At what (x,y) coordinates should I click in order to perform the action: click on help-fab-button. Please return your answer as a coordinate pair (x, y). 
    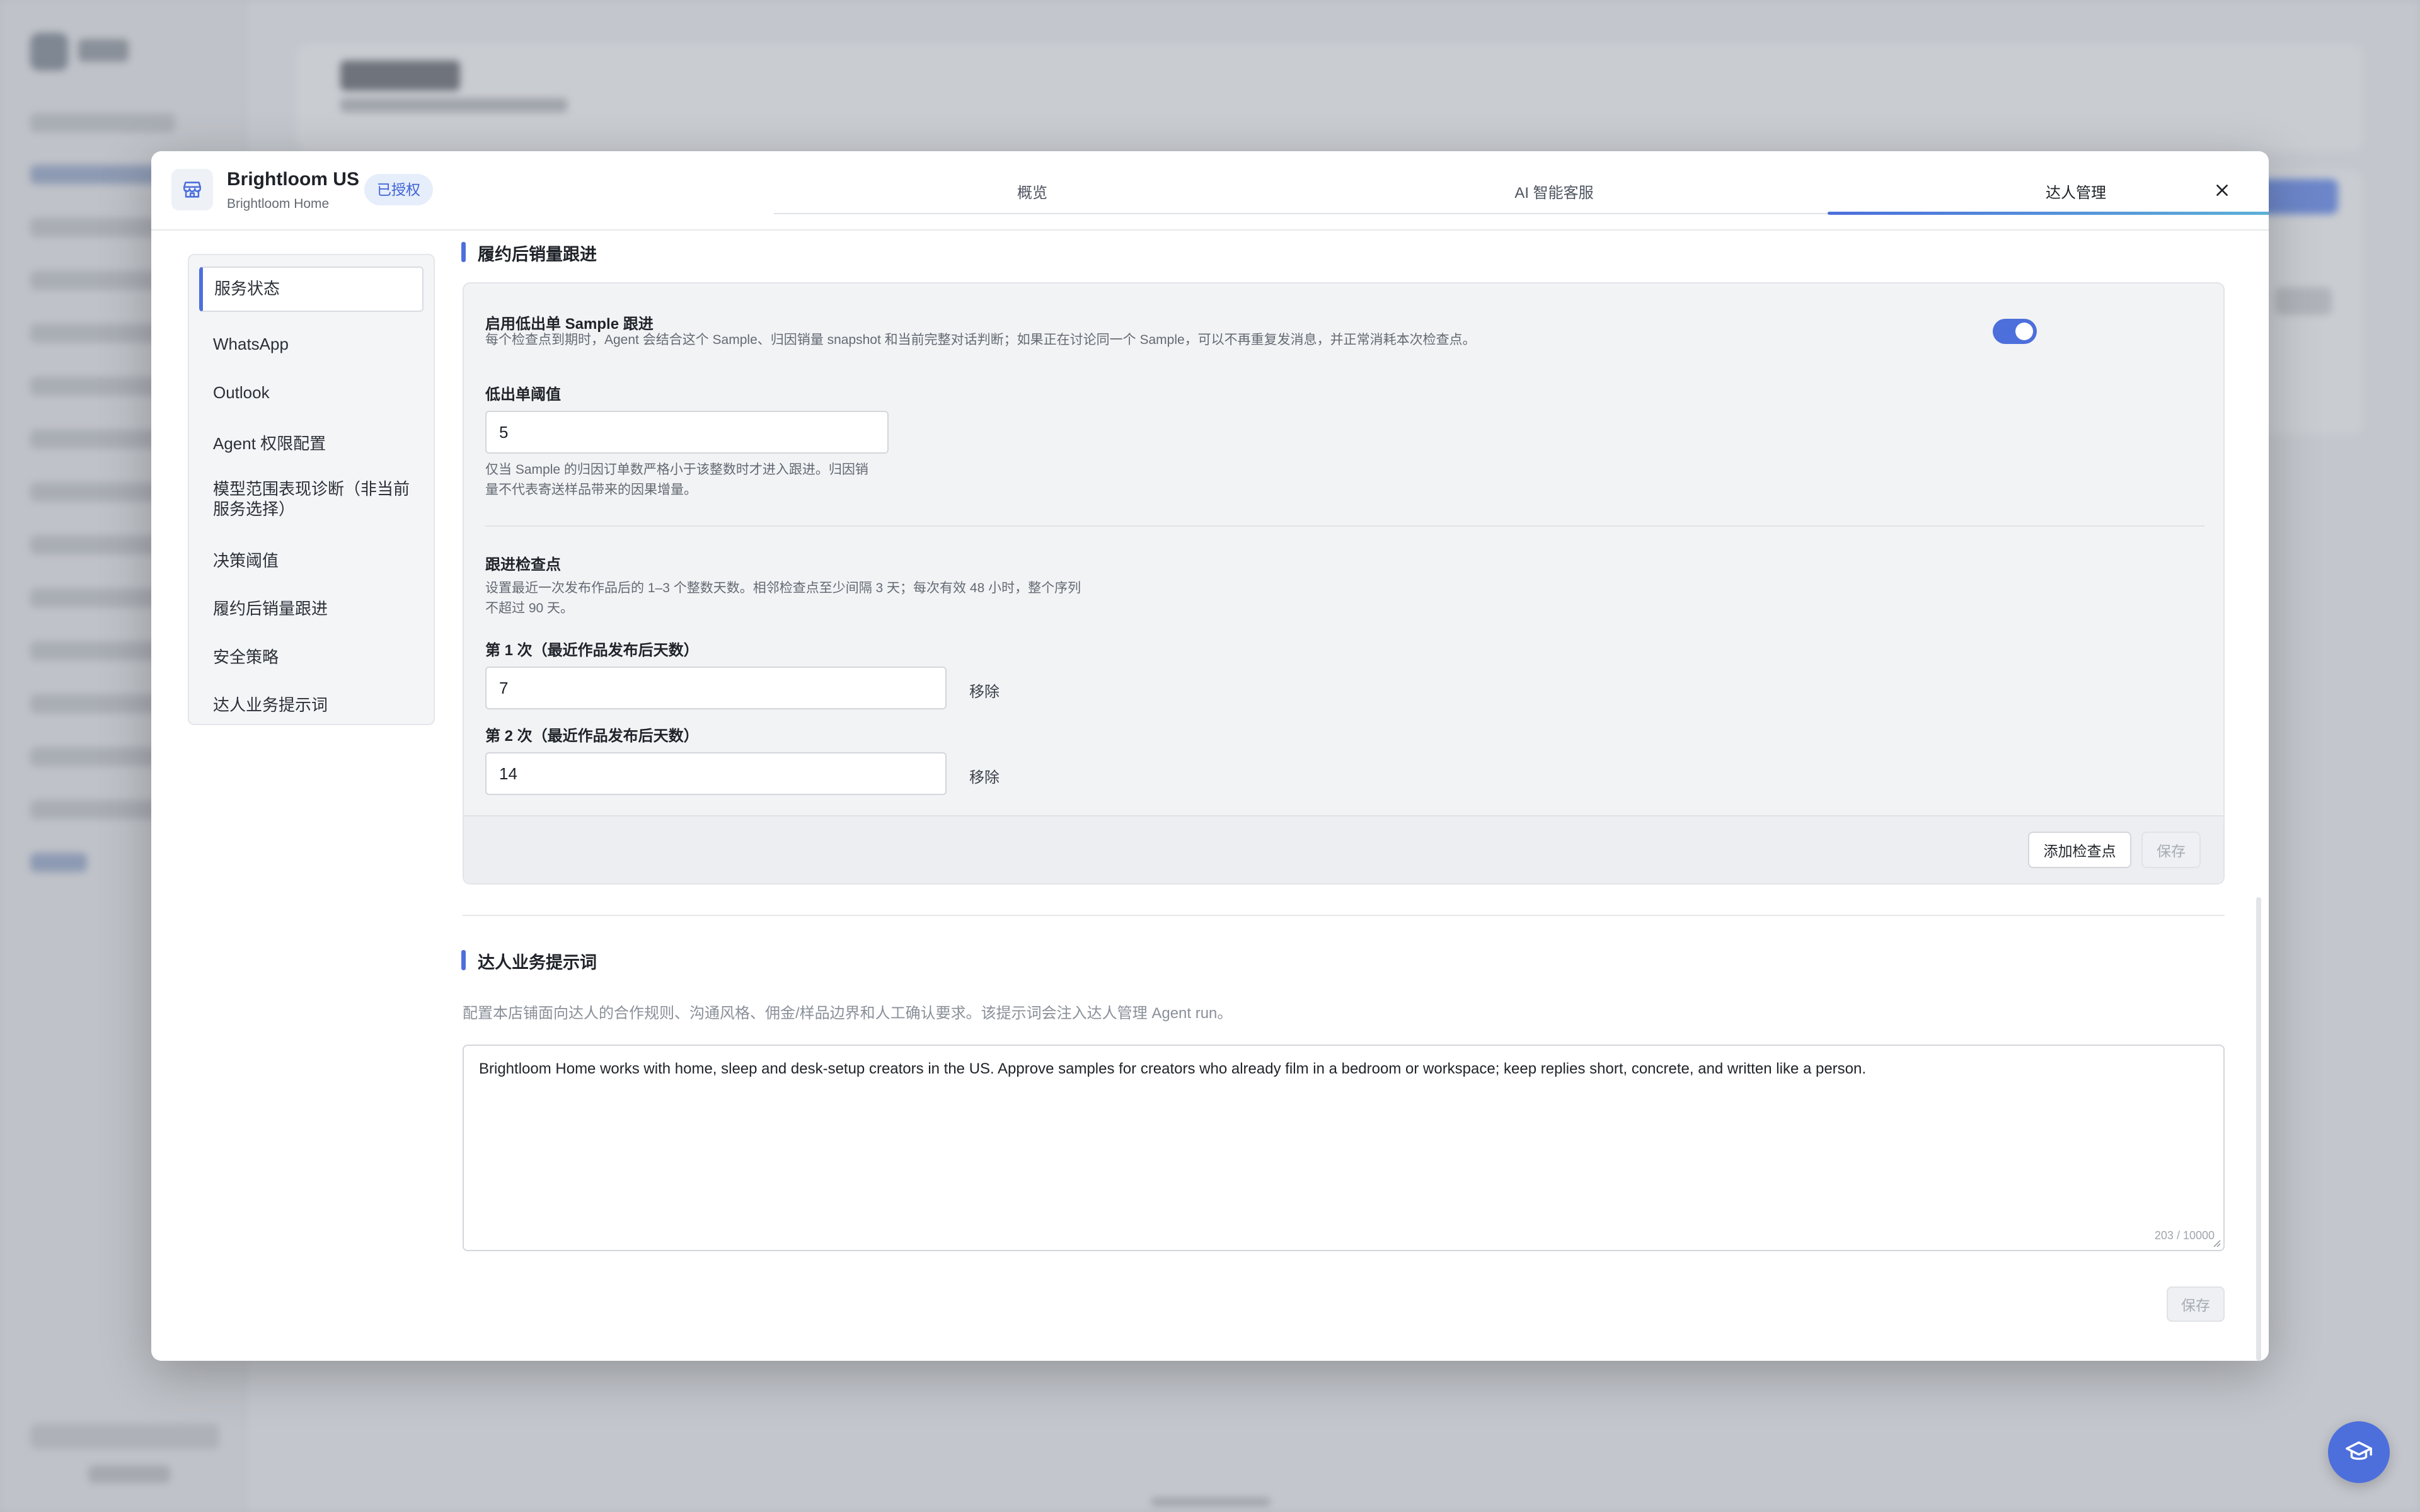
    Looking at the image, I should click on (2359, 1452).